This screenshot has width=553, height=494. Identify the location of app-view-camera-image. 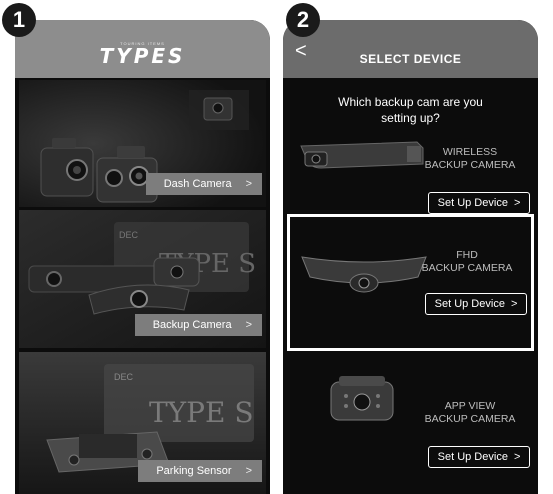
(362, 398).